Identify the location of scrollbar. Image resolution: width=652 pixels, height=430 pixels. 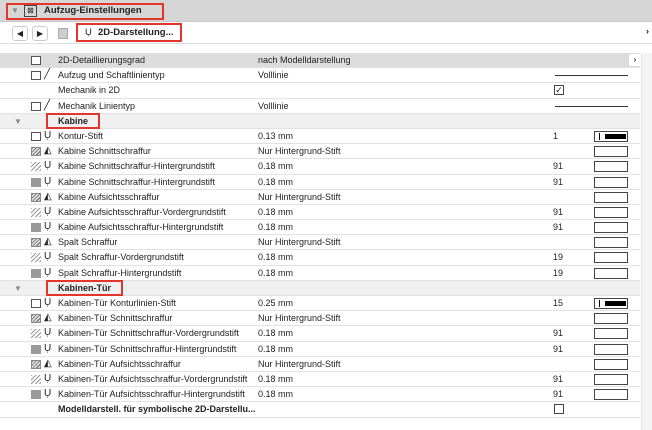
(646, 241).